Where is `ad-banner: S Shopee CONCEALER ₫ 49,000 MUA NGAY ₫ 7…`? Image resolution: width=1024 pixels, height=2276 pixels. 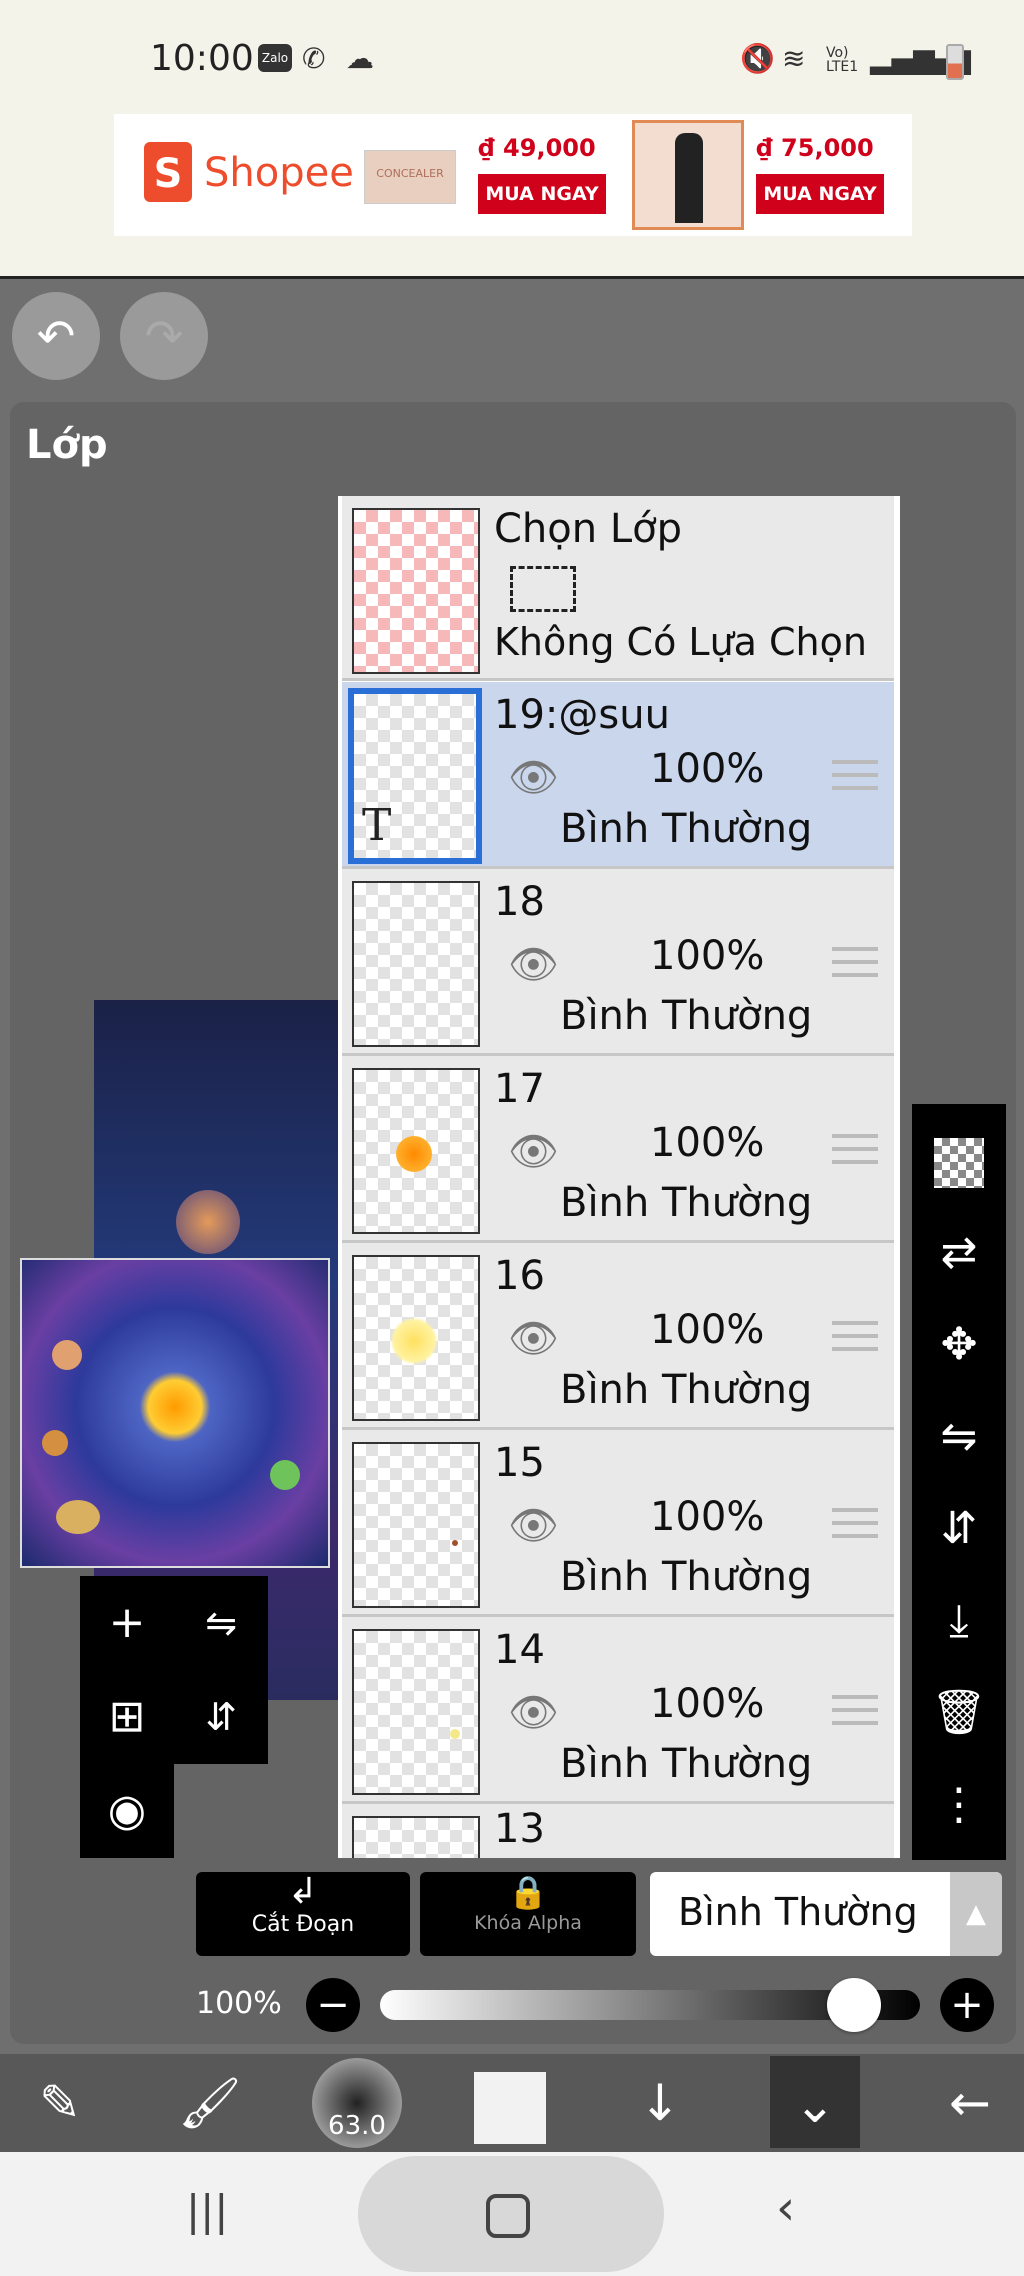 ad-banner: S Shopee CONCEALER ₫ 49,000 MUA NGAY ₫ 7… is located at coordinates (513, 175).